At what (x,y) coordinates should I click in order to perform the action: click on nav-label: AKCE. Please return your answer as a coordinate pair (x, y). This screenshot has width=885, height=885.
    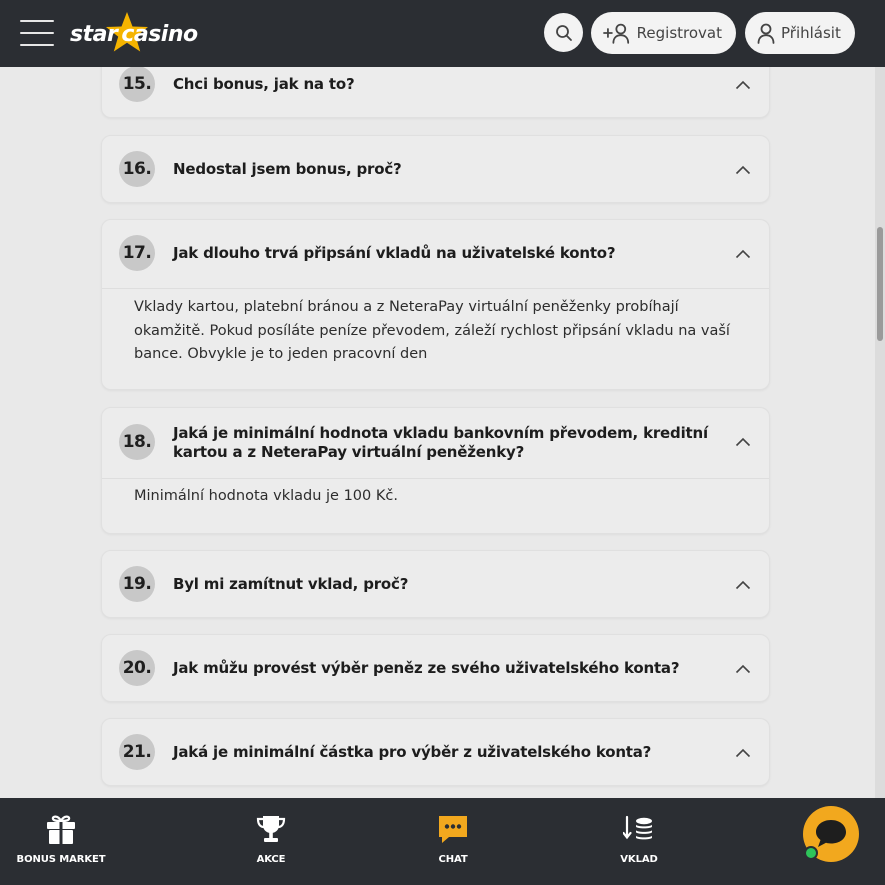
    Looking at the image, I should click on (271, 859).